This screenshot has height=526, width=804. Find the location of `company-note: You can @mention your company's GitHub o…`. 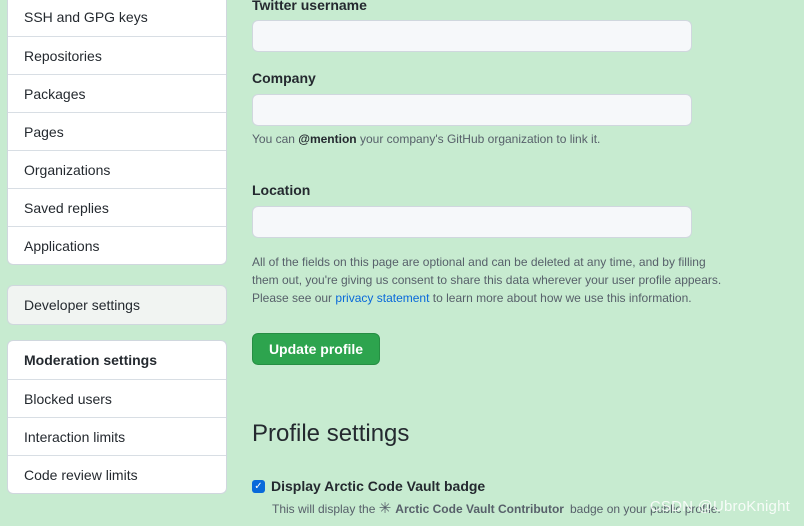

company-note: You can @mention your company's GitHub o… is located at coordinates (426, 139).